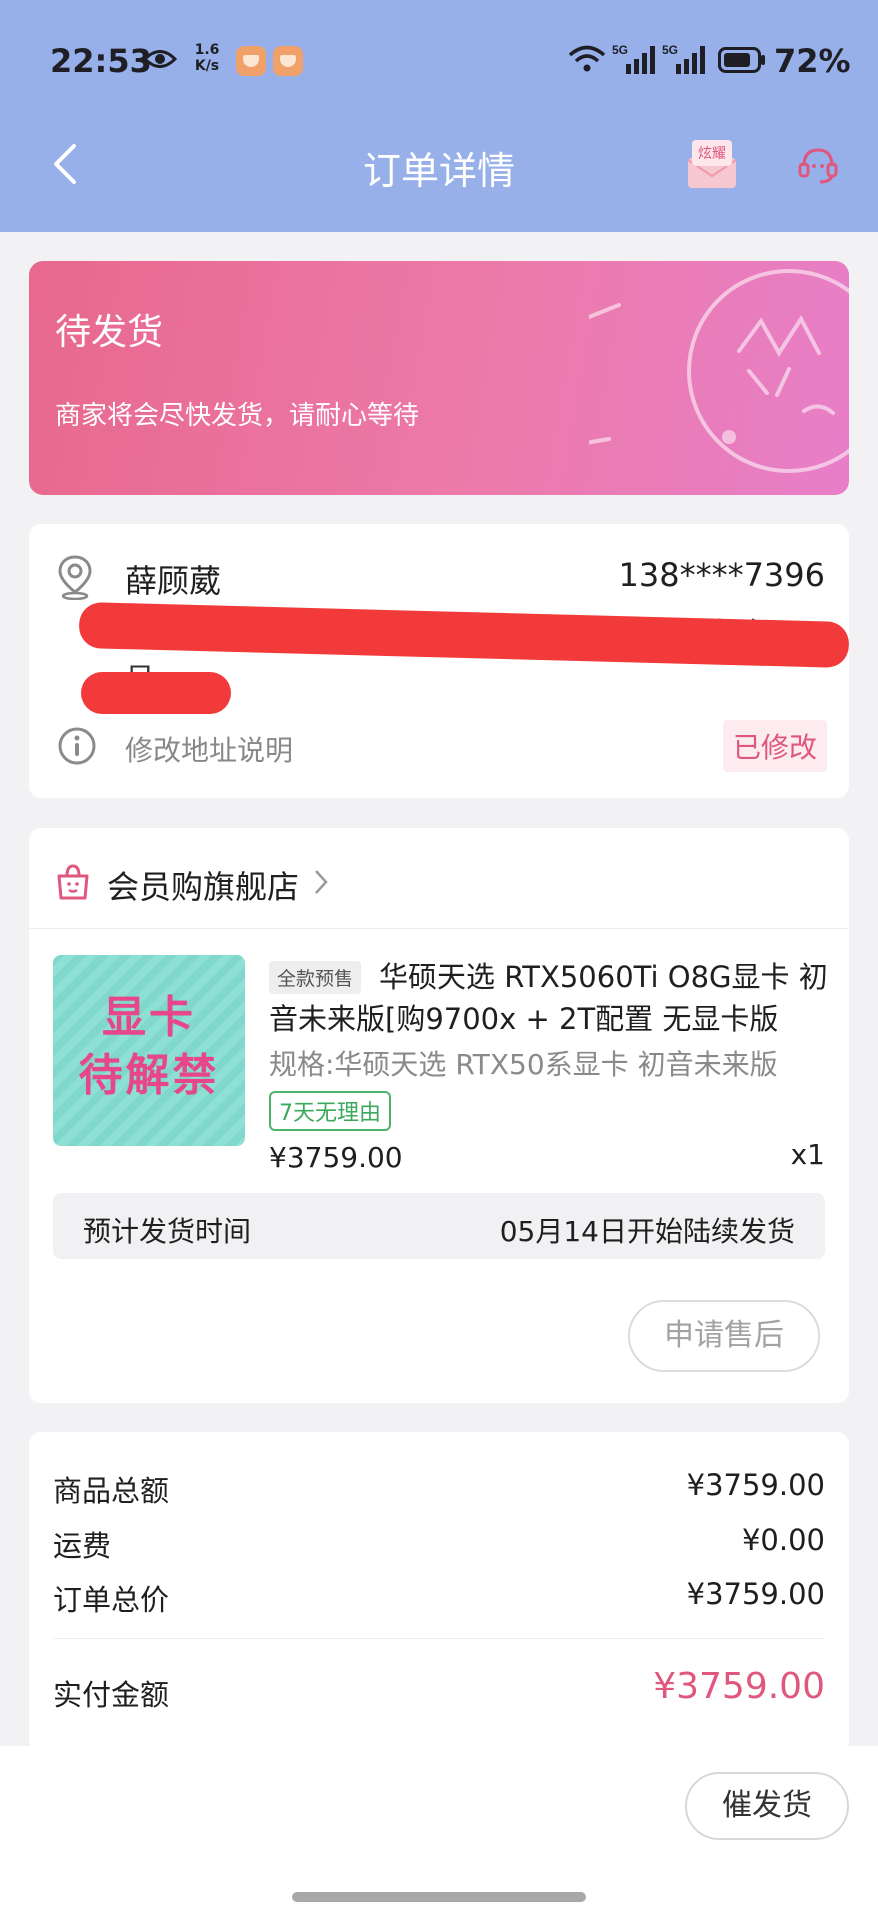 Image resolution: width=878 pixels, height=1920 pixels. I want to click on shipping-value: 05月14日开始陆续发货, so click(647, 1231).